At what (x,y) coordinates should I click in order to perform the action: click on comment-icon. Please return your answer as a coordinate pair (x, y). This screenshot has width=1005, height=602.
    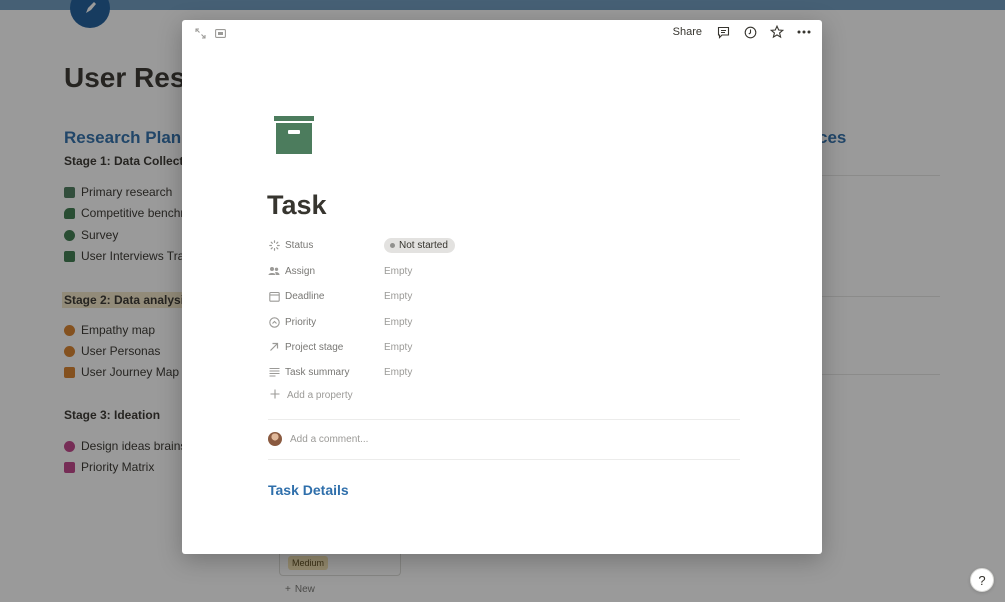
    Looking at the image, I should click on (723, 32).